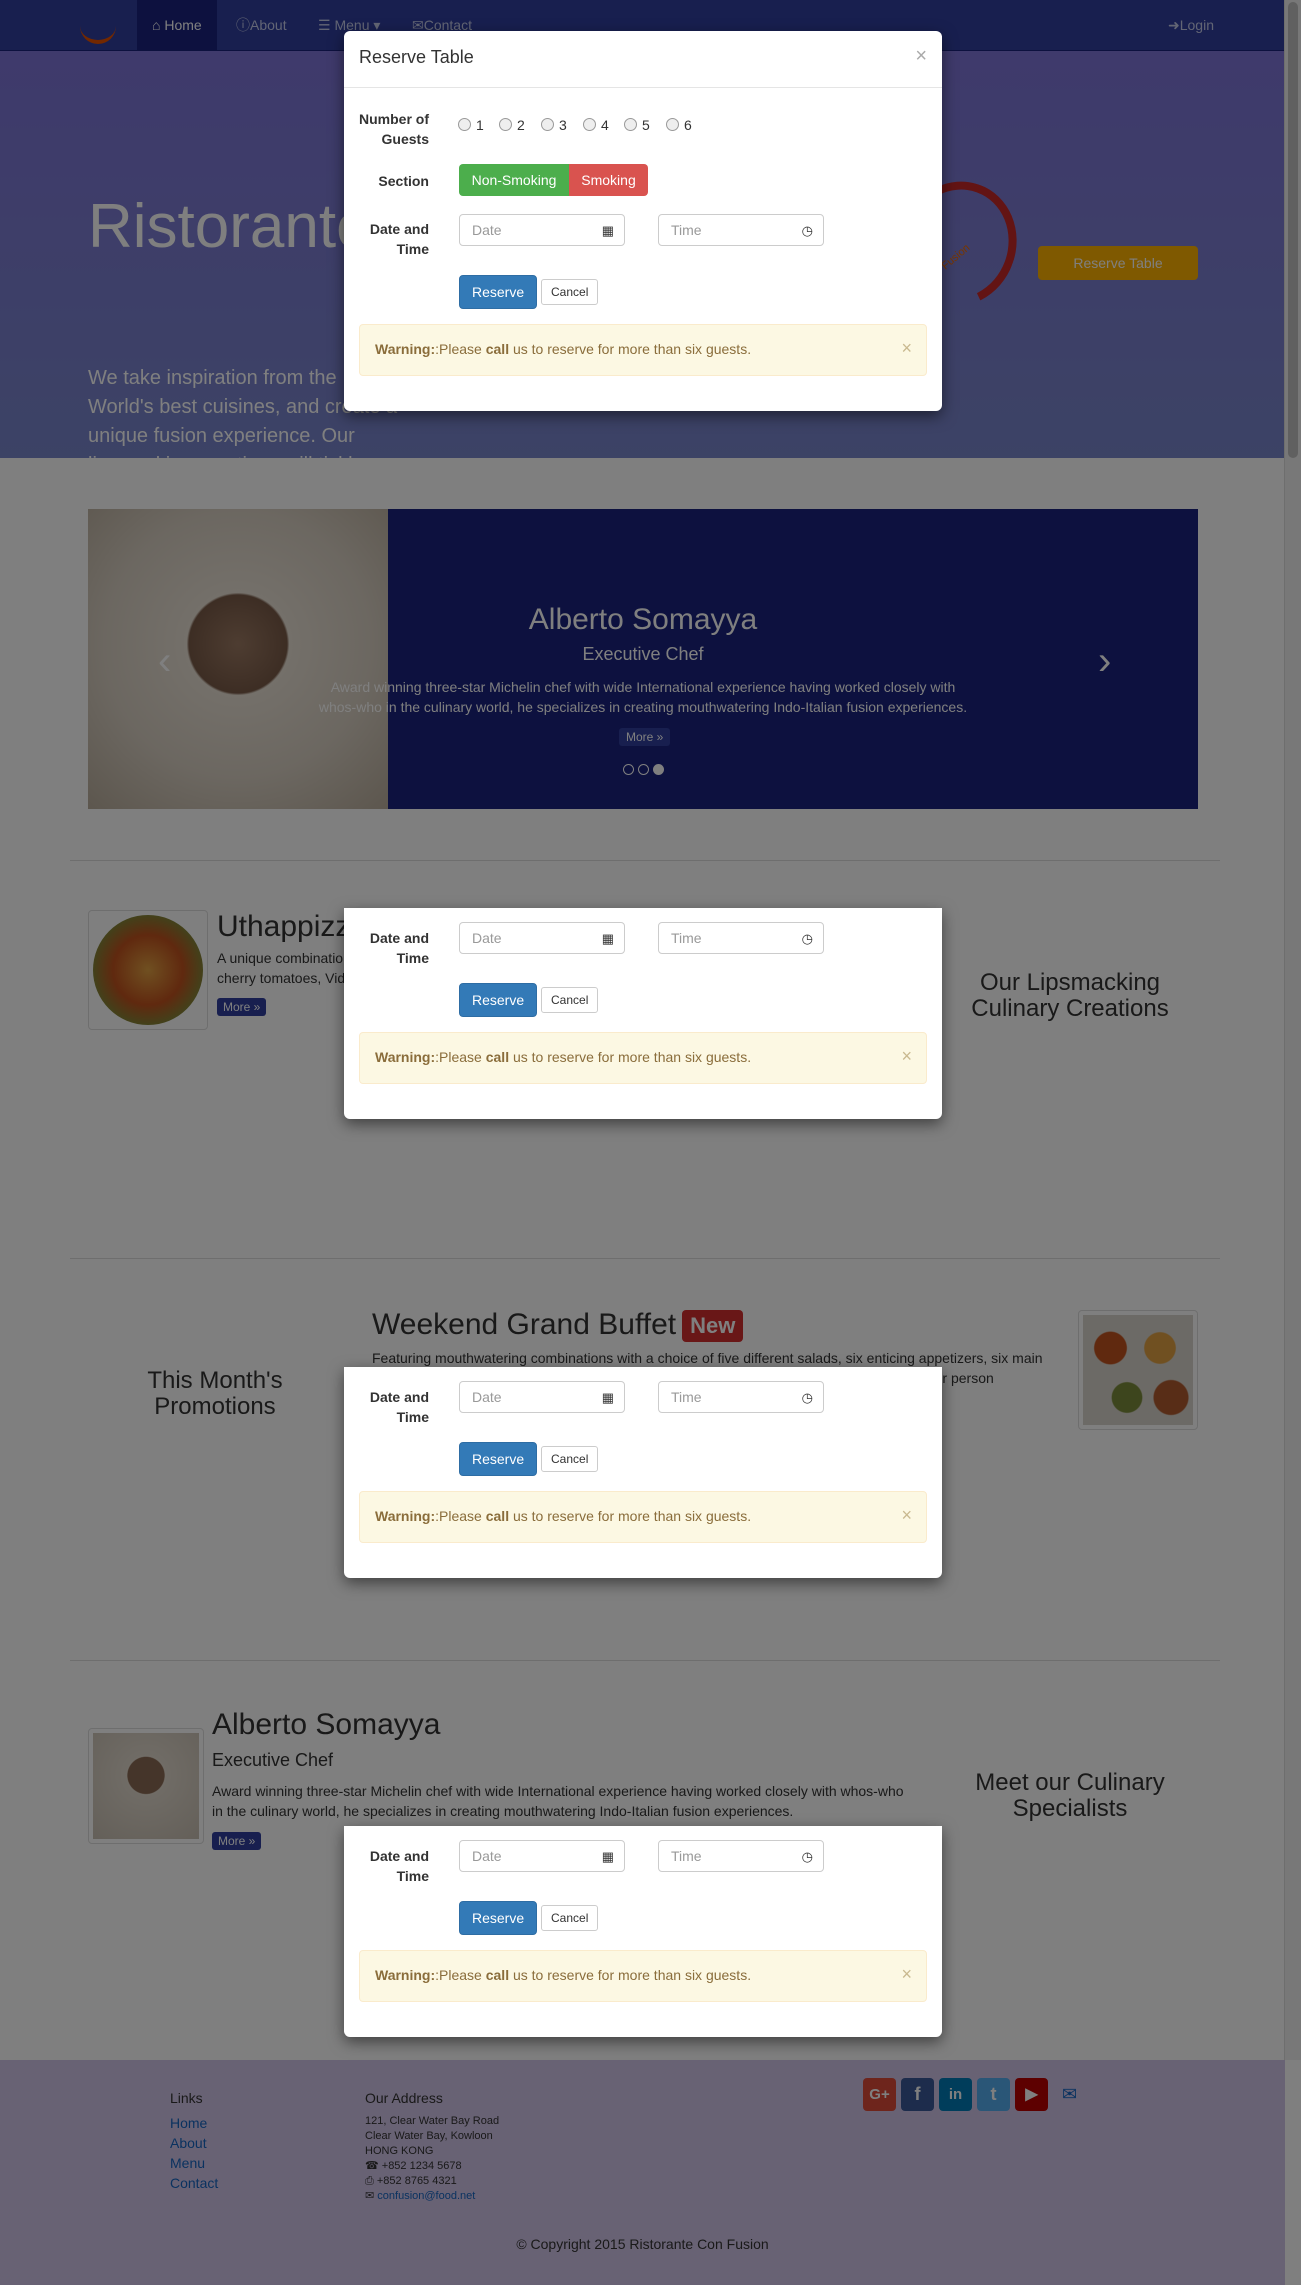 This screenshot has height=2285, width=1301. What do you see at coordinates (394, 129) in the screenshot?
I see `guests-label: Number of Guests` at bounding box center [394, 129].